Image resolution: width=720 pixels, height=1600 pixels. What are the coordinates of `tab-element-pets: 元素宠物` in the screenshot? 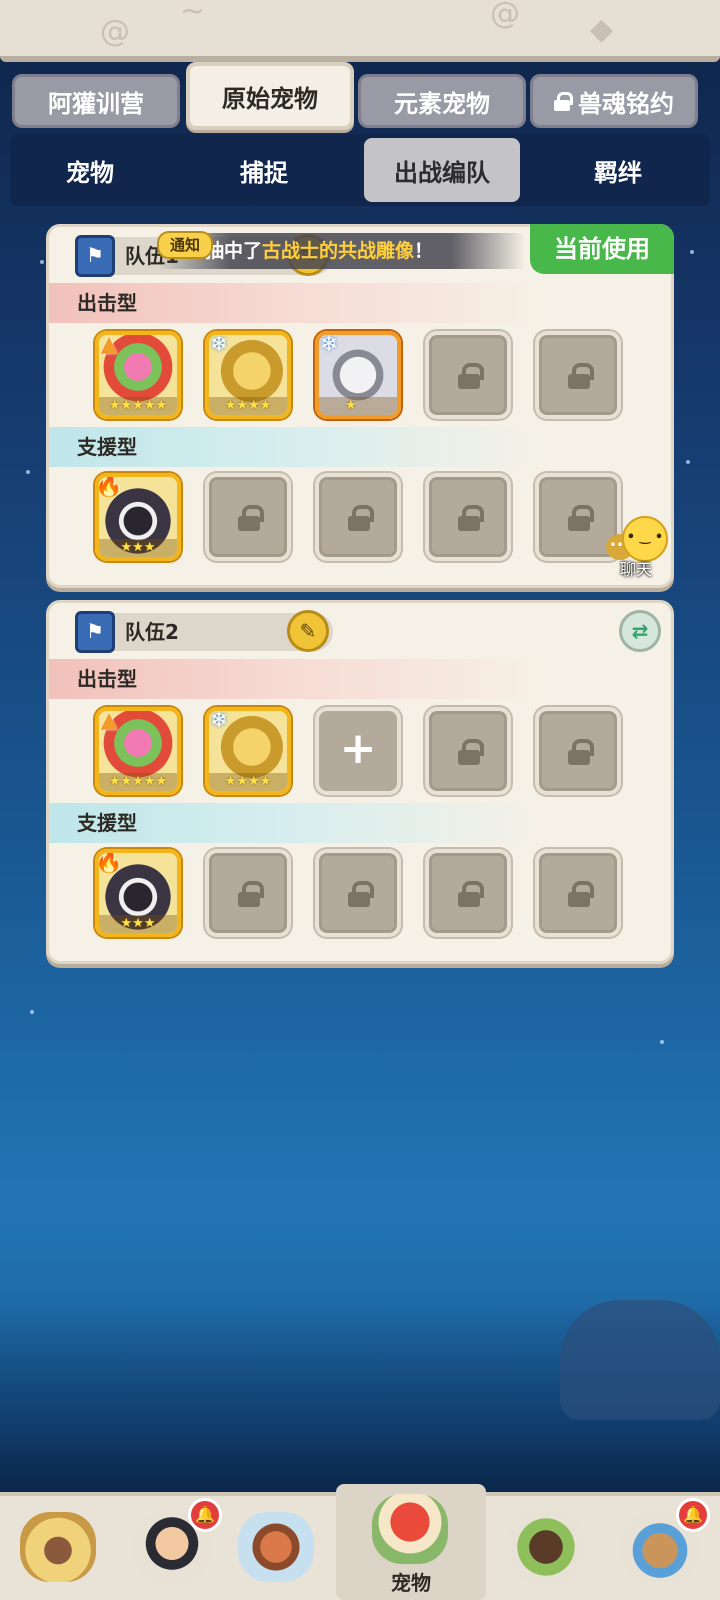 It's located at (442, 101).